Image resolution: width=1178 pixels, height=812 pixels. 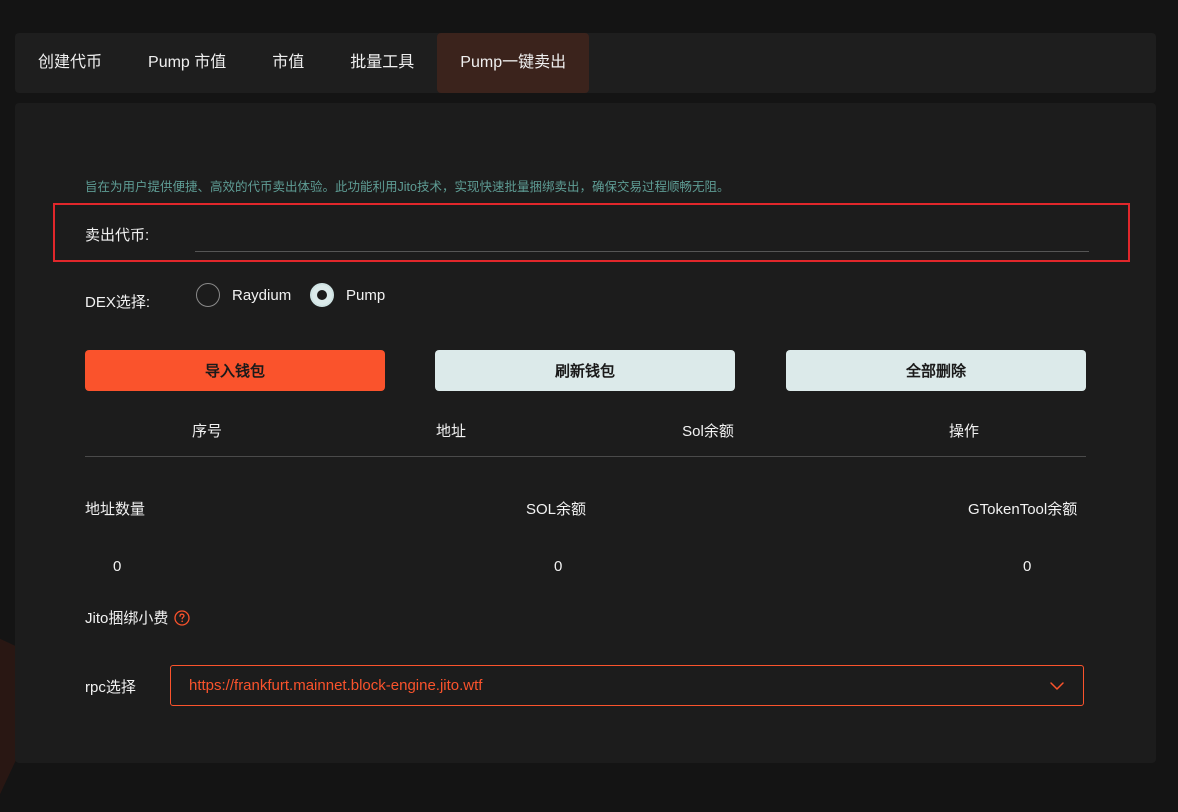 What do you see at coordinates (262, 295) in the screenshot?
I see `dex-option-raydium-label: Raydium` at bounding box center [262, 295].